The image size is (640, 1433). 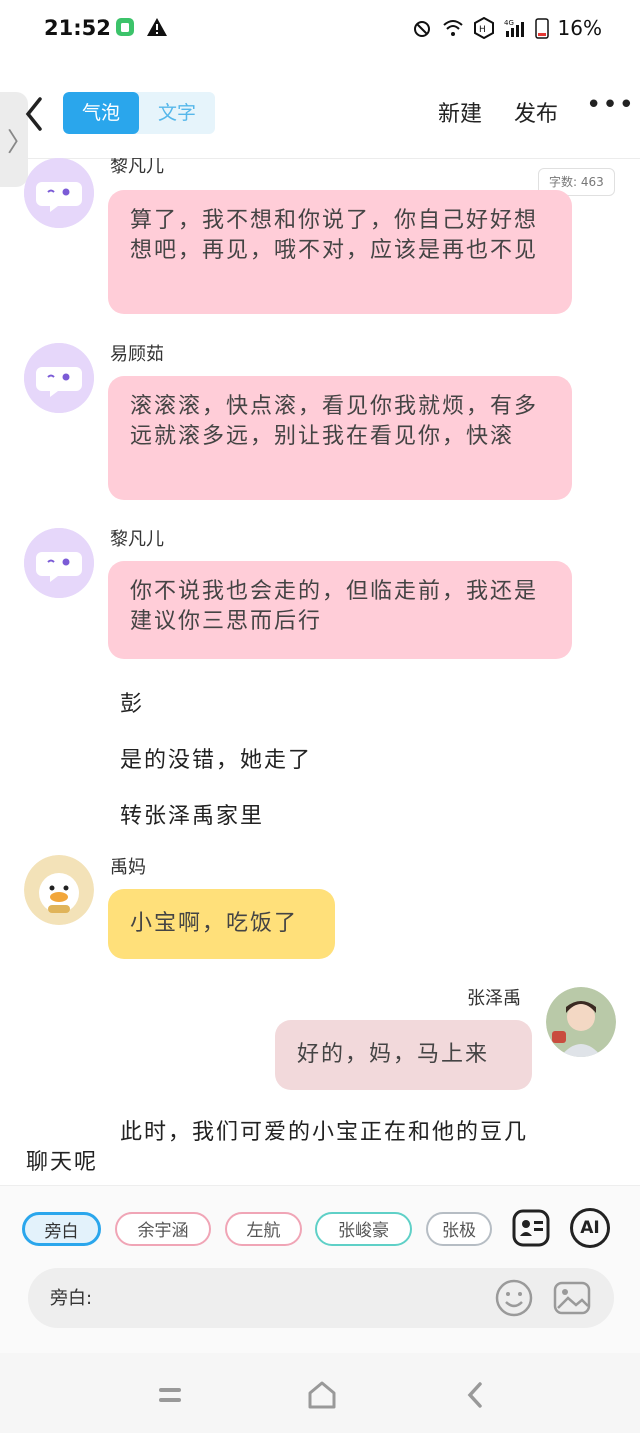 I want to click on avatar-duck-icon, so click(x=59, y=890).